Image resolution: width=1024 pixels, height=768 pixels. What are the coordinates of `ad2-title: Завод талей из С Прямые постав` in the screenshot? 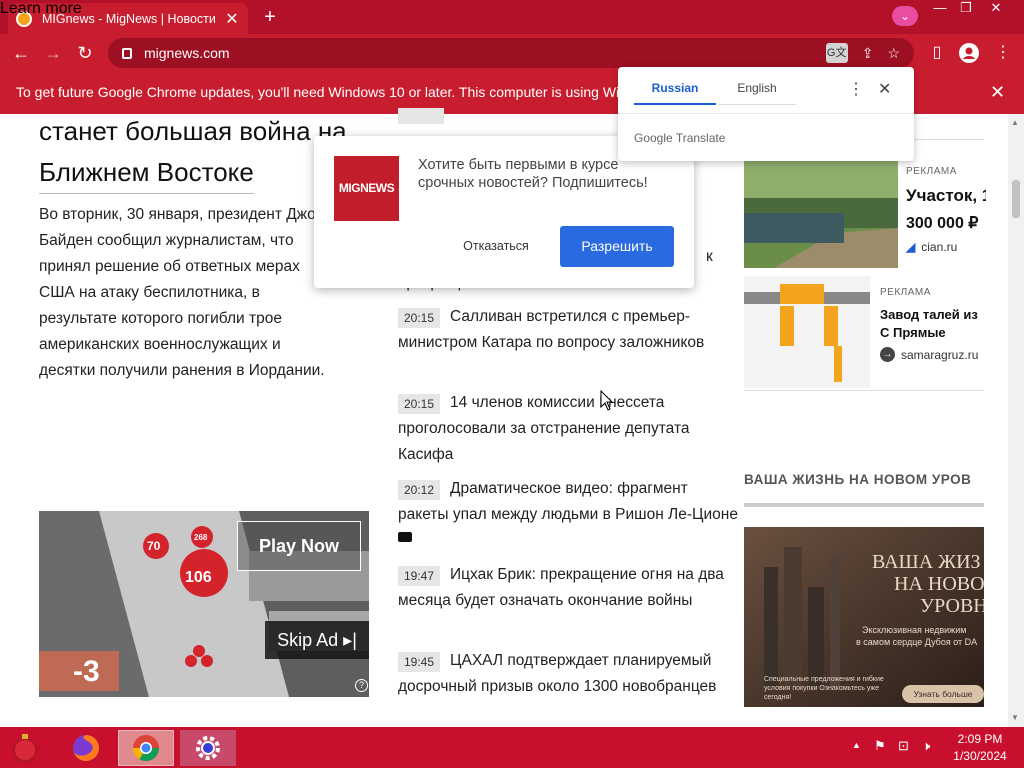 It's located at (932, 324).